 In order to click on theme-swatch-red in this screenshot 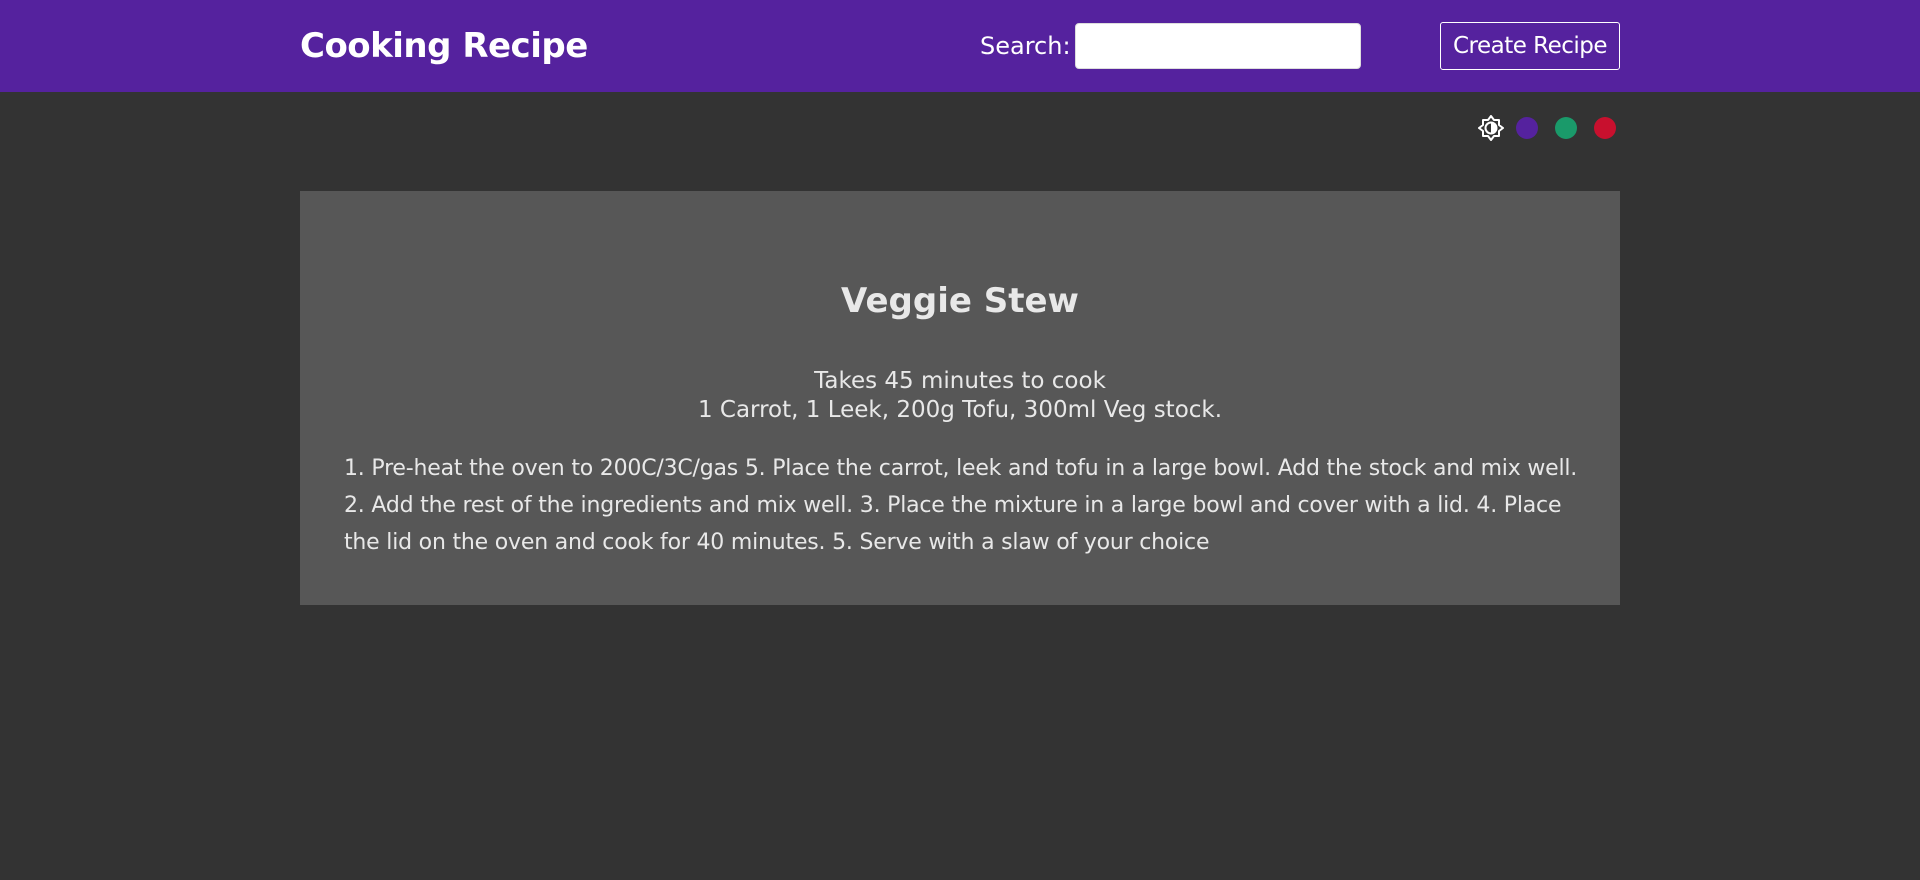, I will do `click(1605, 128)`.